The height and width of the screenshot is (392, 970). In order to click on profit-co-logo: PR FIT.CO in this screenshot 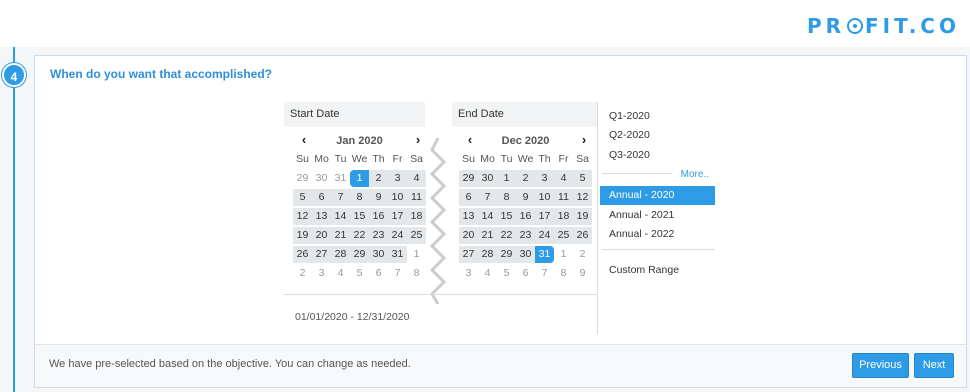, I will do `click(883, 26)`.